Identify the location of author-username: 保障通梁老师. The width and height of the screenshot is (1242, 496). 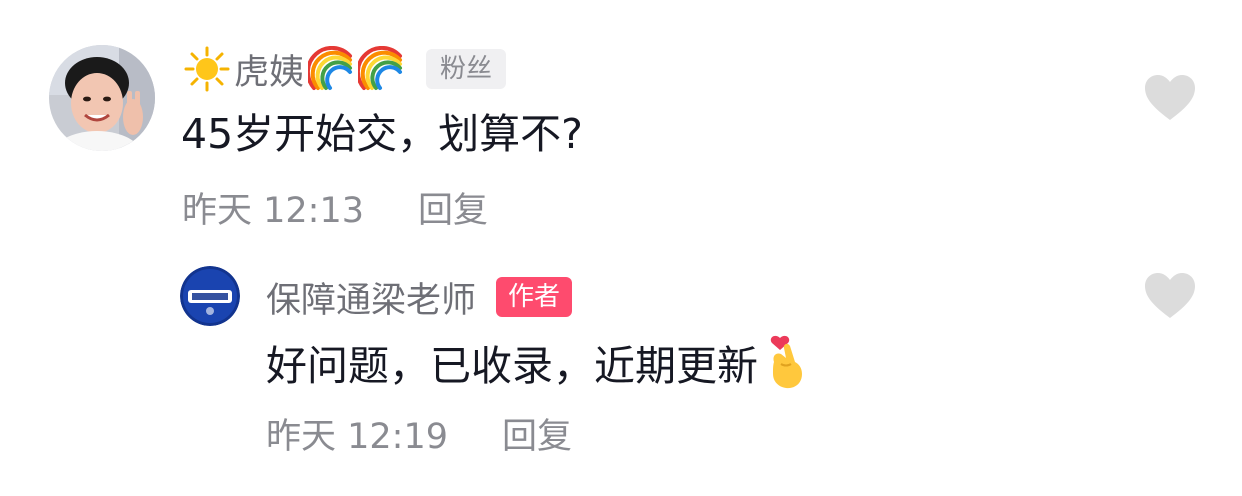
(371, 297).